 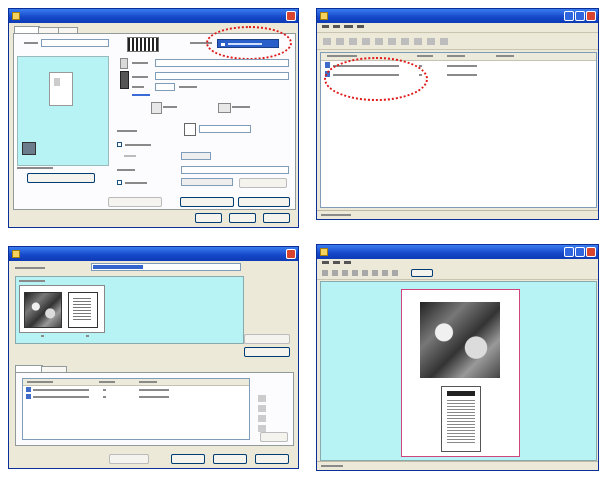 What do you see at coordinates (136, 382) in the screenshot?
I see `table-header` at bounding box center [136, 382].